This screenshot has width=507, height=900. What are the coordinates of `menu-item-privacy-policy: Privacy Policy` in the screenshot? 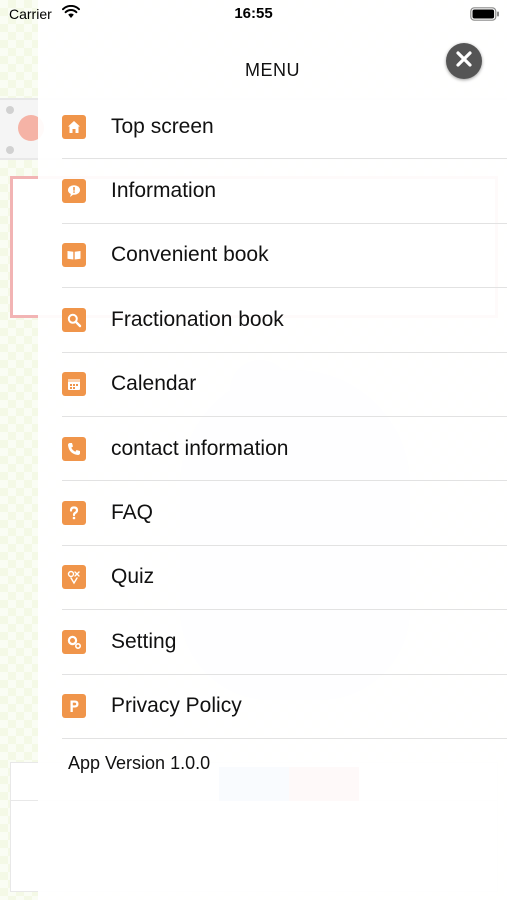 It's located at (284, 707).